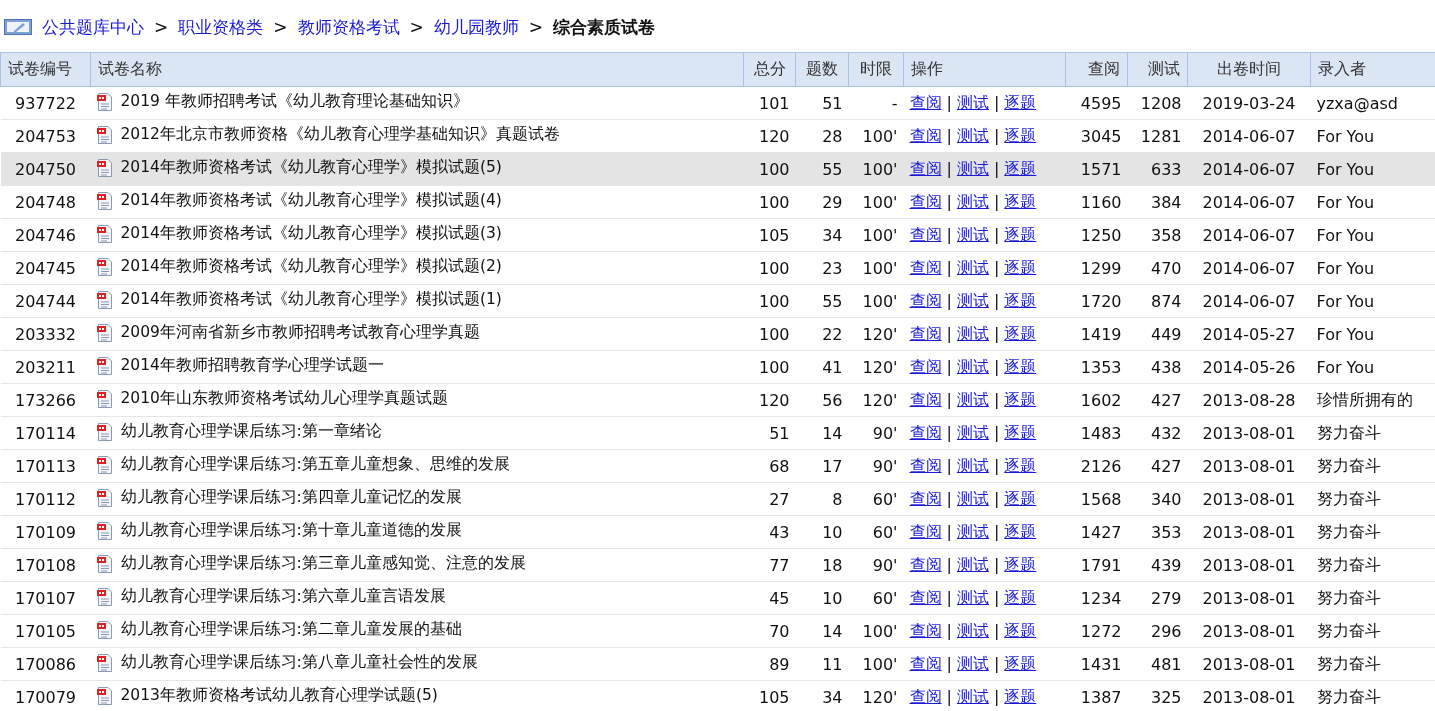 The image size is (1435, 711). Describe the element at coordinates (717, 664) in the screenshot. I see `table-row: 170086 幼儿教育心理学课后练习:第八章儿童社会性的发展 89 11 100' 查阅 | 测试 | 逐题 1431 481 2013-08-01 努力奋斗` at that location.